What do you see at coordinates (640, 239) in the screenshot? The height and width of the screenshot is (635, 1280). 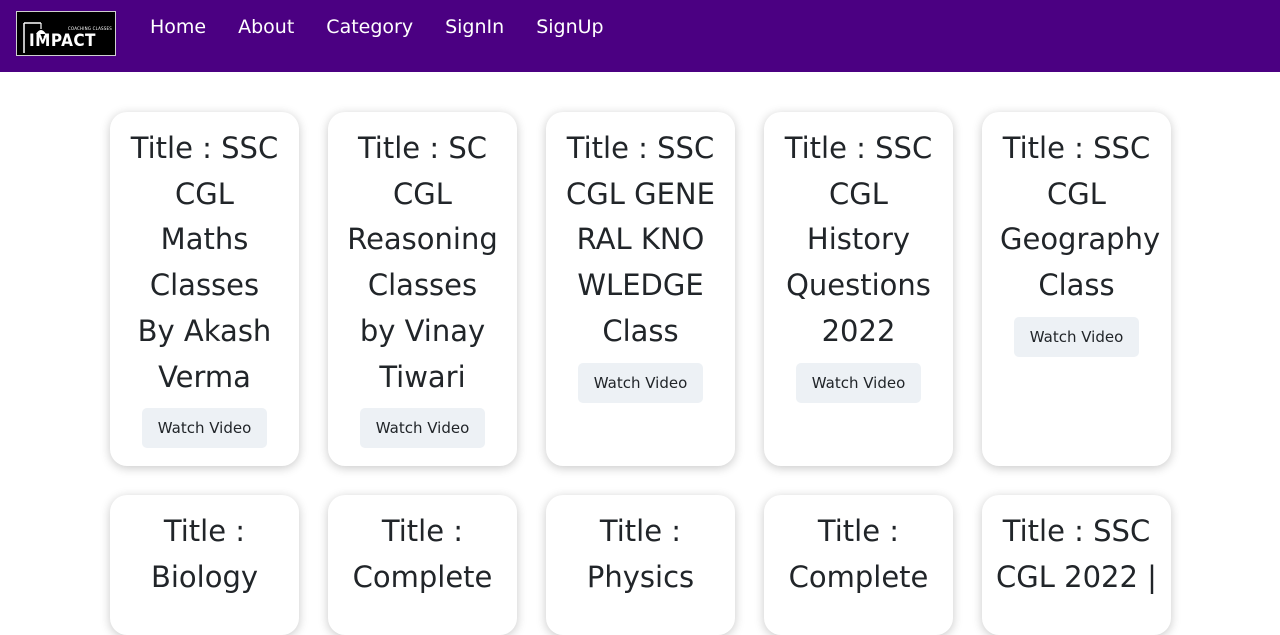 I see `video-card-title: Title : SSC CGL GENERAL KNOWLEDGE Class` at bounding box center [640, 239].